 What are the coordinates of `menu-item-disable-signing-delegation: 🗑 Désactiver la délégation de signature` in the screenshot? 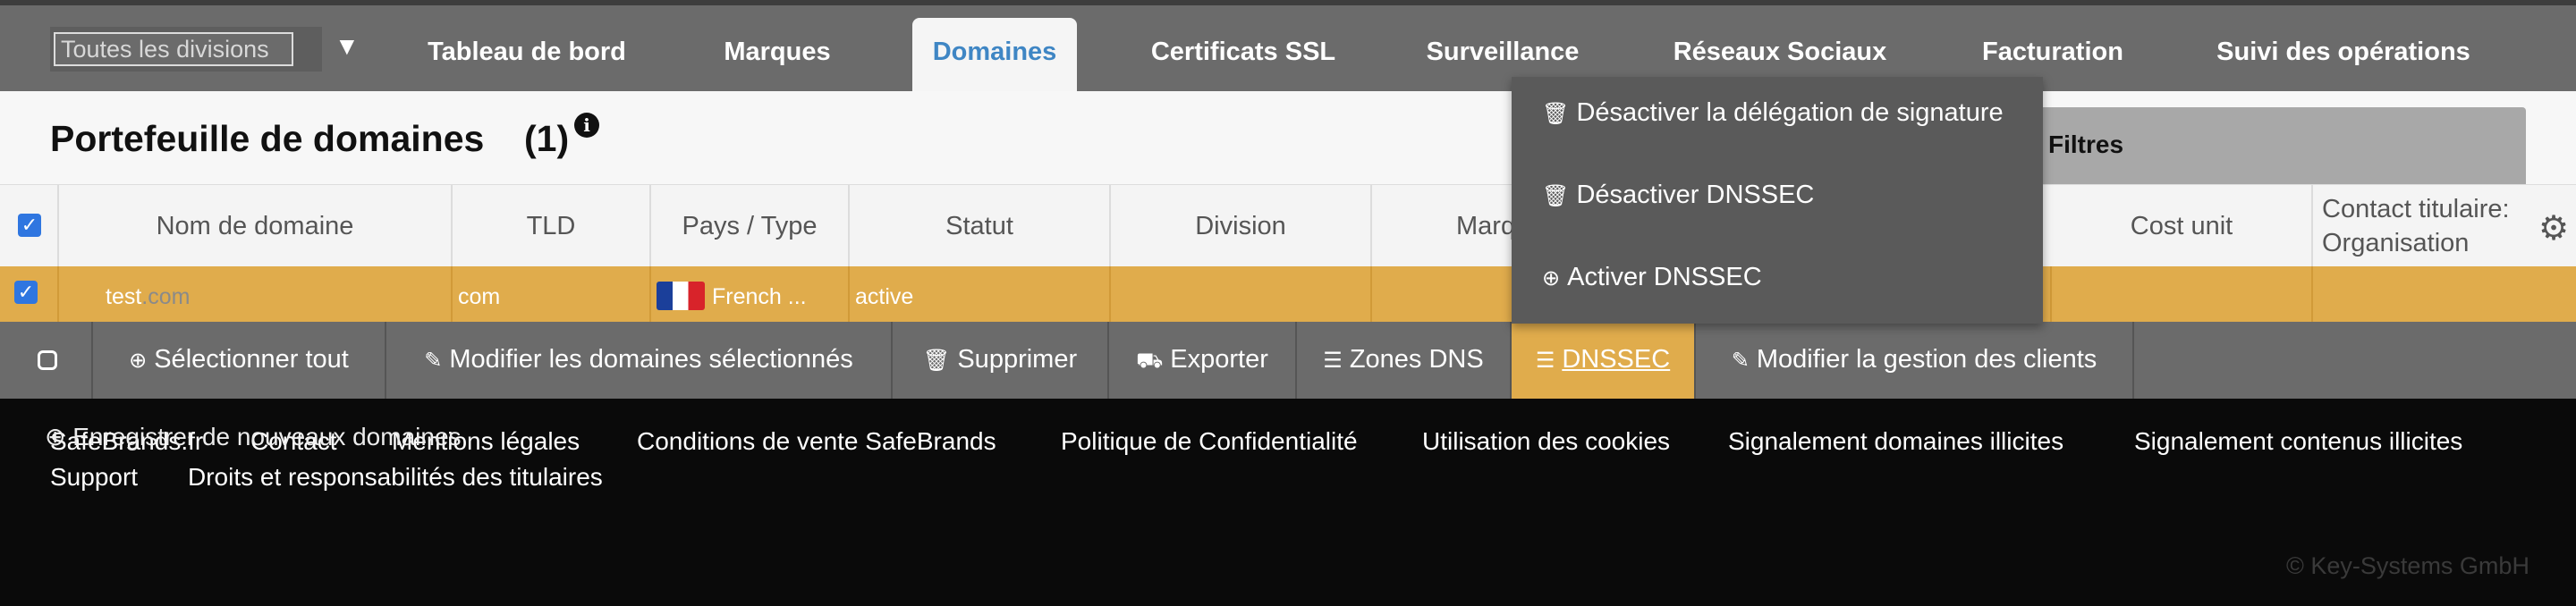 It's located at (1773, 113).